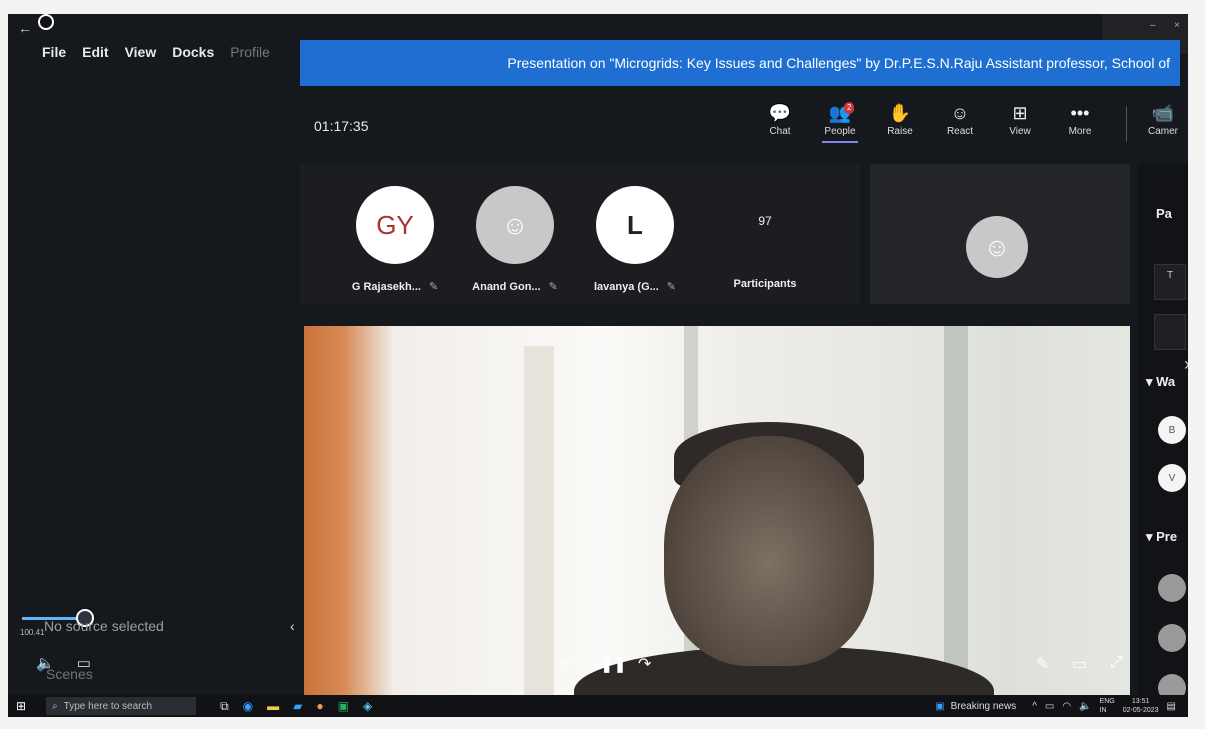 This screenshot has height=729, width=1205. I want to click on camera-label: Camer, so click(1162, 131).